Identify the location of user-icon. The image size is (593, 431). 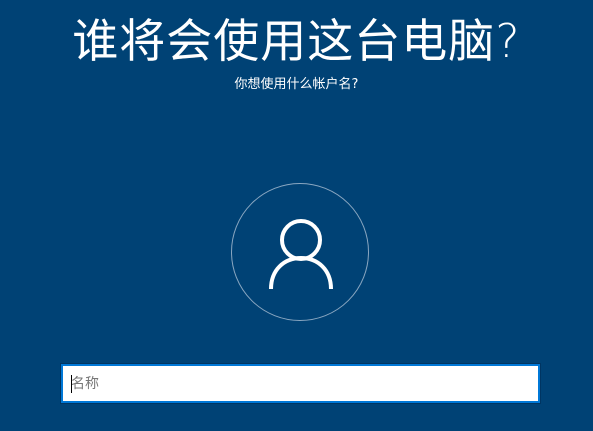
(301, 254).